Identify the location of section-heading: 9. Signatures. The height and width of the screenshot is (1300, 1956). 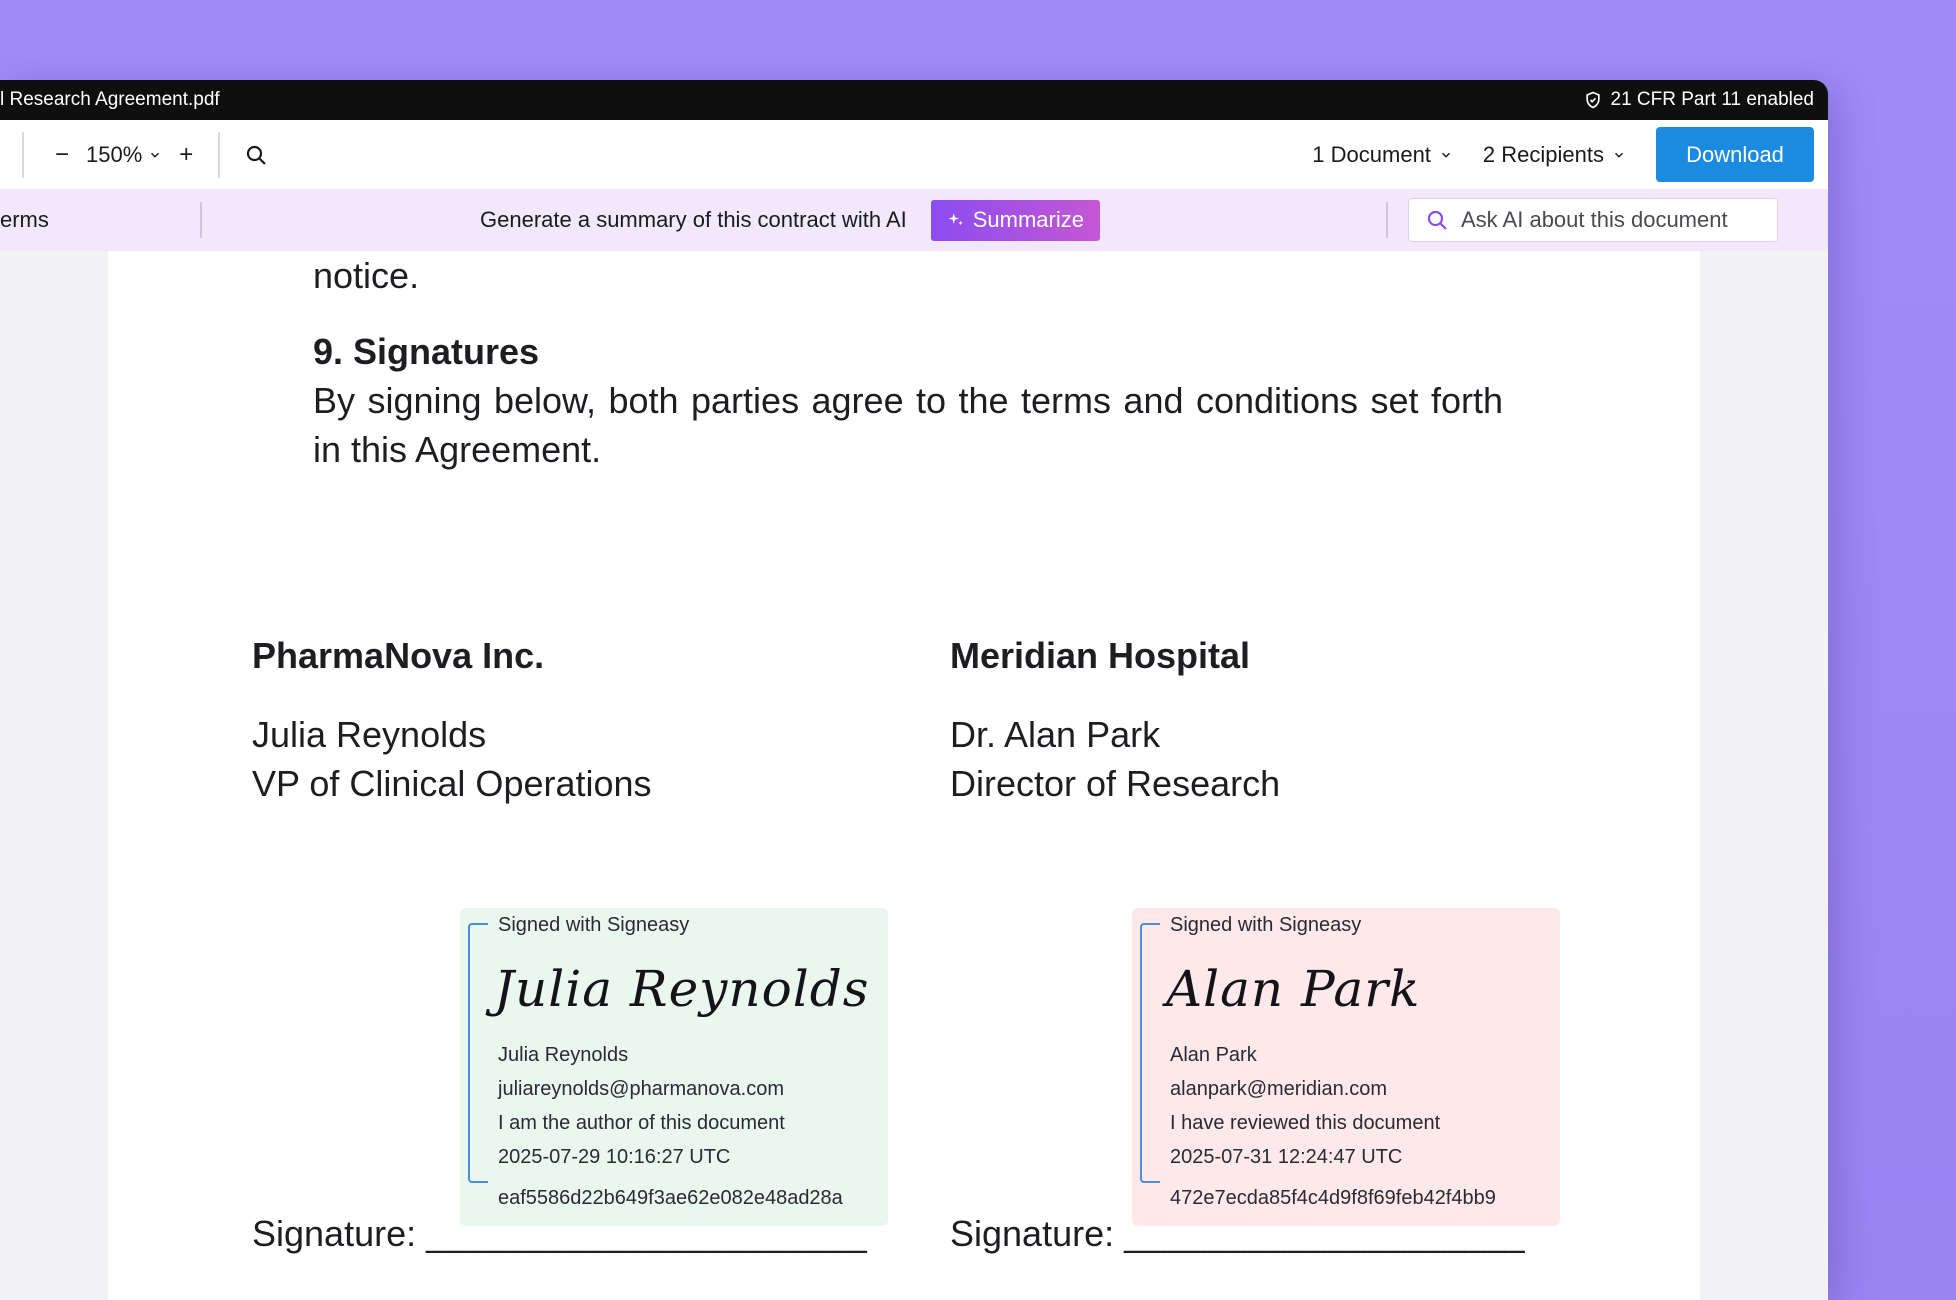
(426, 351).